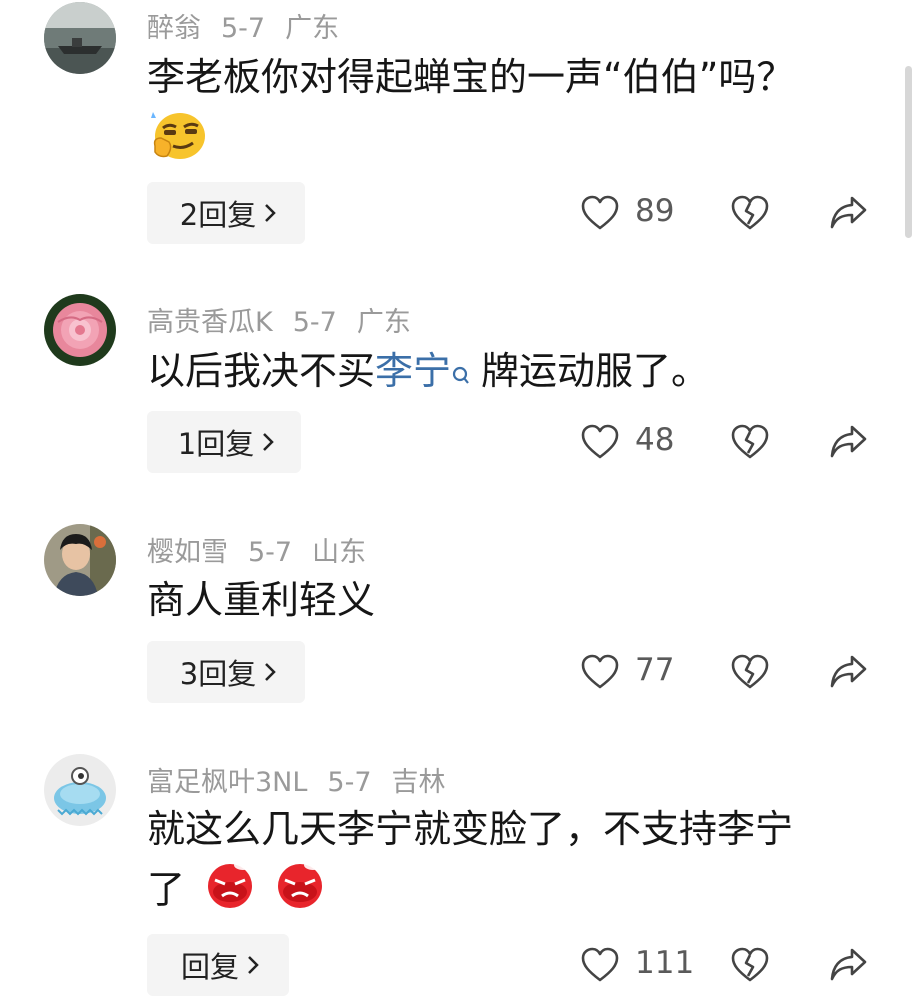 This screenshot has width=917, height=996. I want to click on like-count: 77, so click(655, 670).